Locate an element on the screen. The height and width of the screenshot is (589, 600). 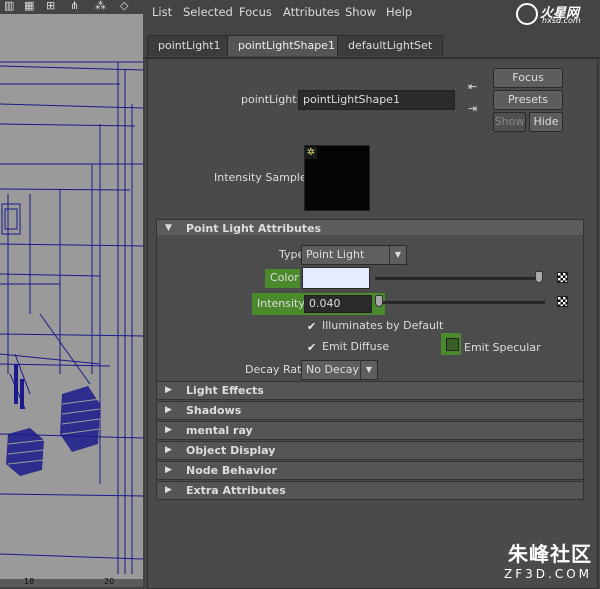
snap-icon: ⋔ is located at coordinates (74, 6).